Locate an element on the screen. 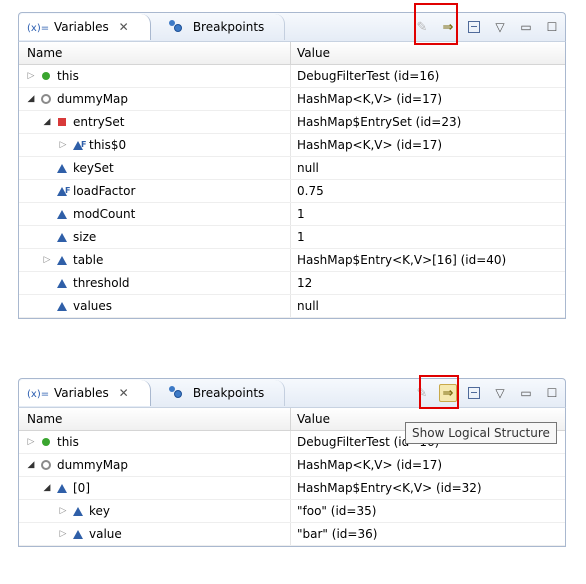 The height and width of the screenshot is (584, 586). variable-value: HashMap$Entry<K,V> (id=32) is located at coordinates (389, 488).